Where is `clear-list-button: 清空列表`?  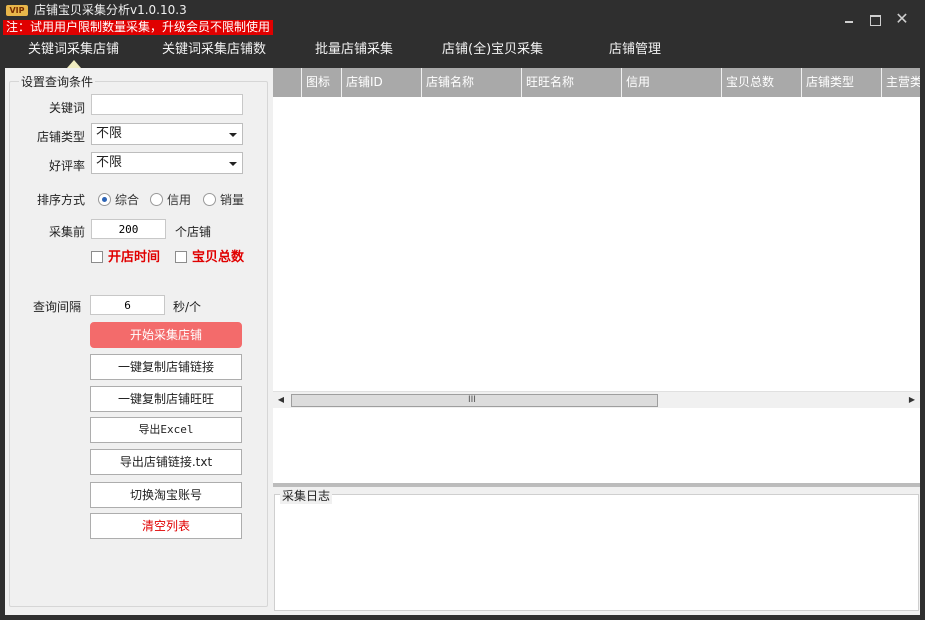
clear-list-button: 清空列表 is located at coordinates (166, 526).